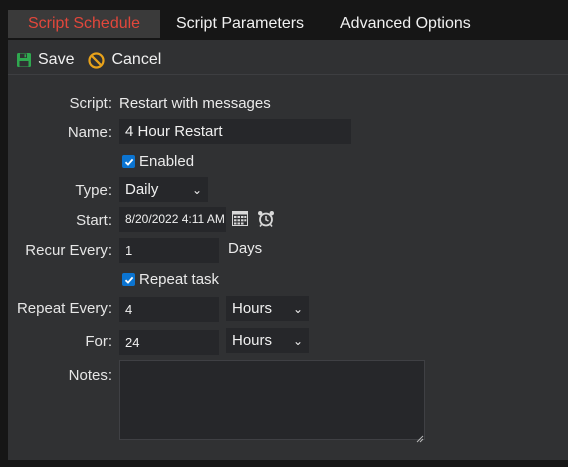 The image size is (568, 467). What do you see at coordinates (240, 24) in the screenshot?
I see `tab-script-parameters: Script Parameters` at bounding box center [240, 24].